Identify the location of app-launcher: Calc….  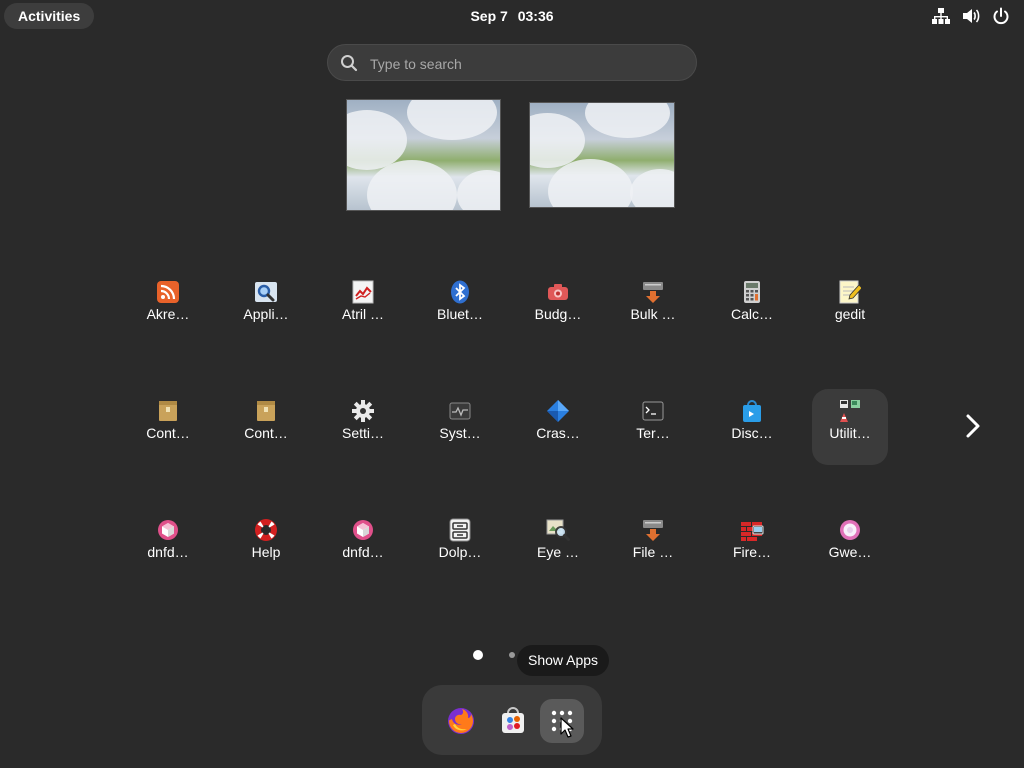
(752, 308).